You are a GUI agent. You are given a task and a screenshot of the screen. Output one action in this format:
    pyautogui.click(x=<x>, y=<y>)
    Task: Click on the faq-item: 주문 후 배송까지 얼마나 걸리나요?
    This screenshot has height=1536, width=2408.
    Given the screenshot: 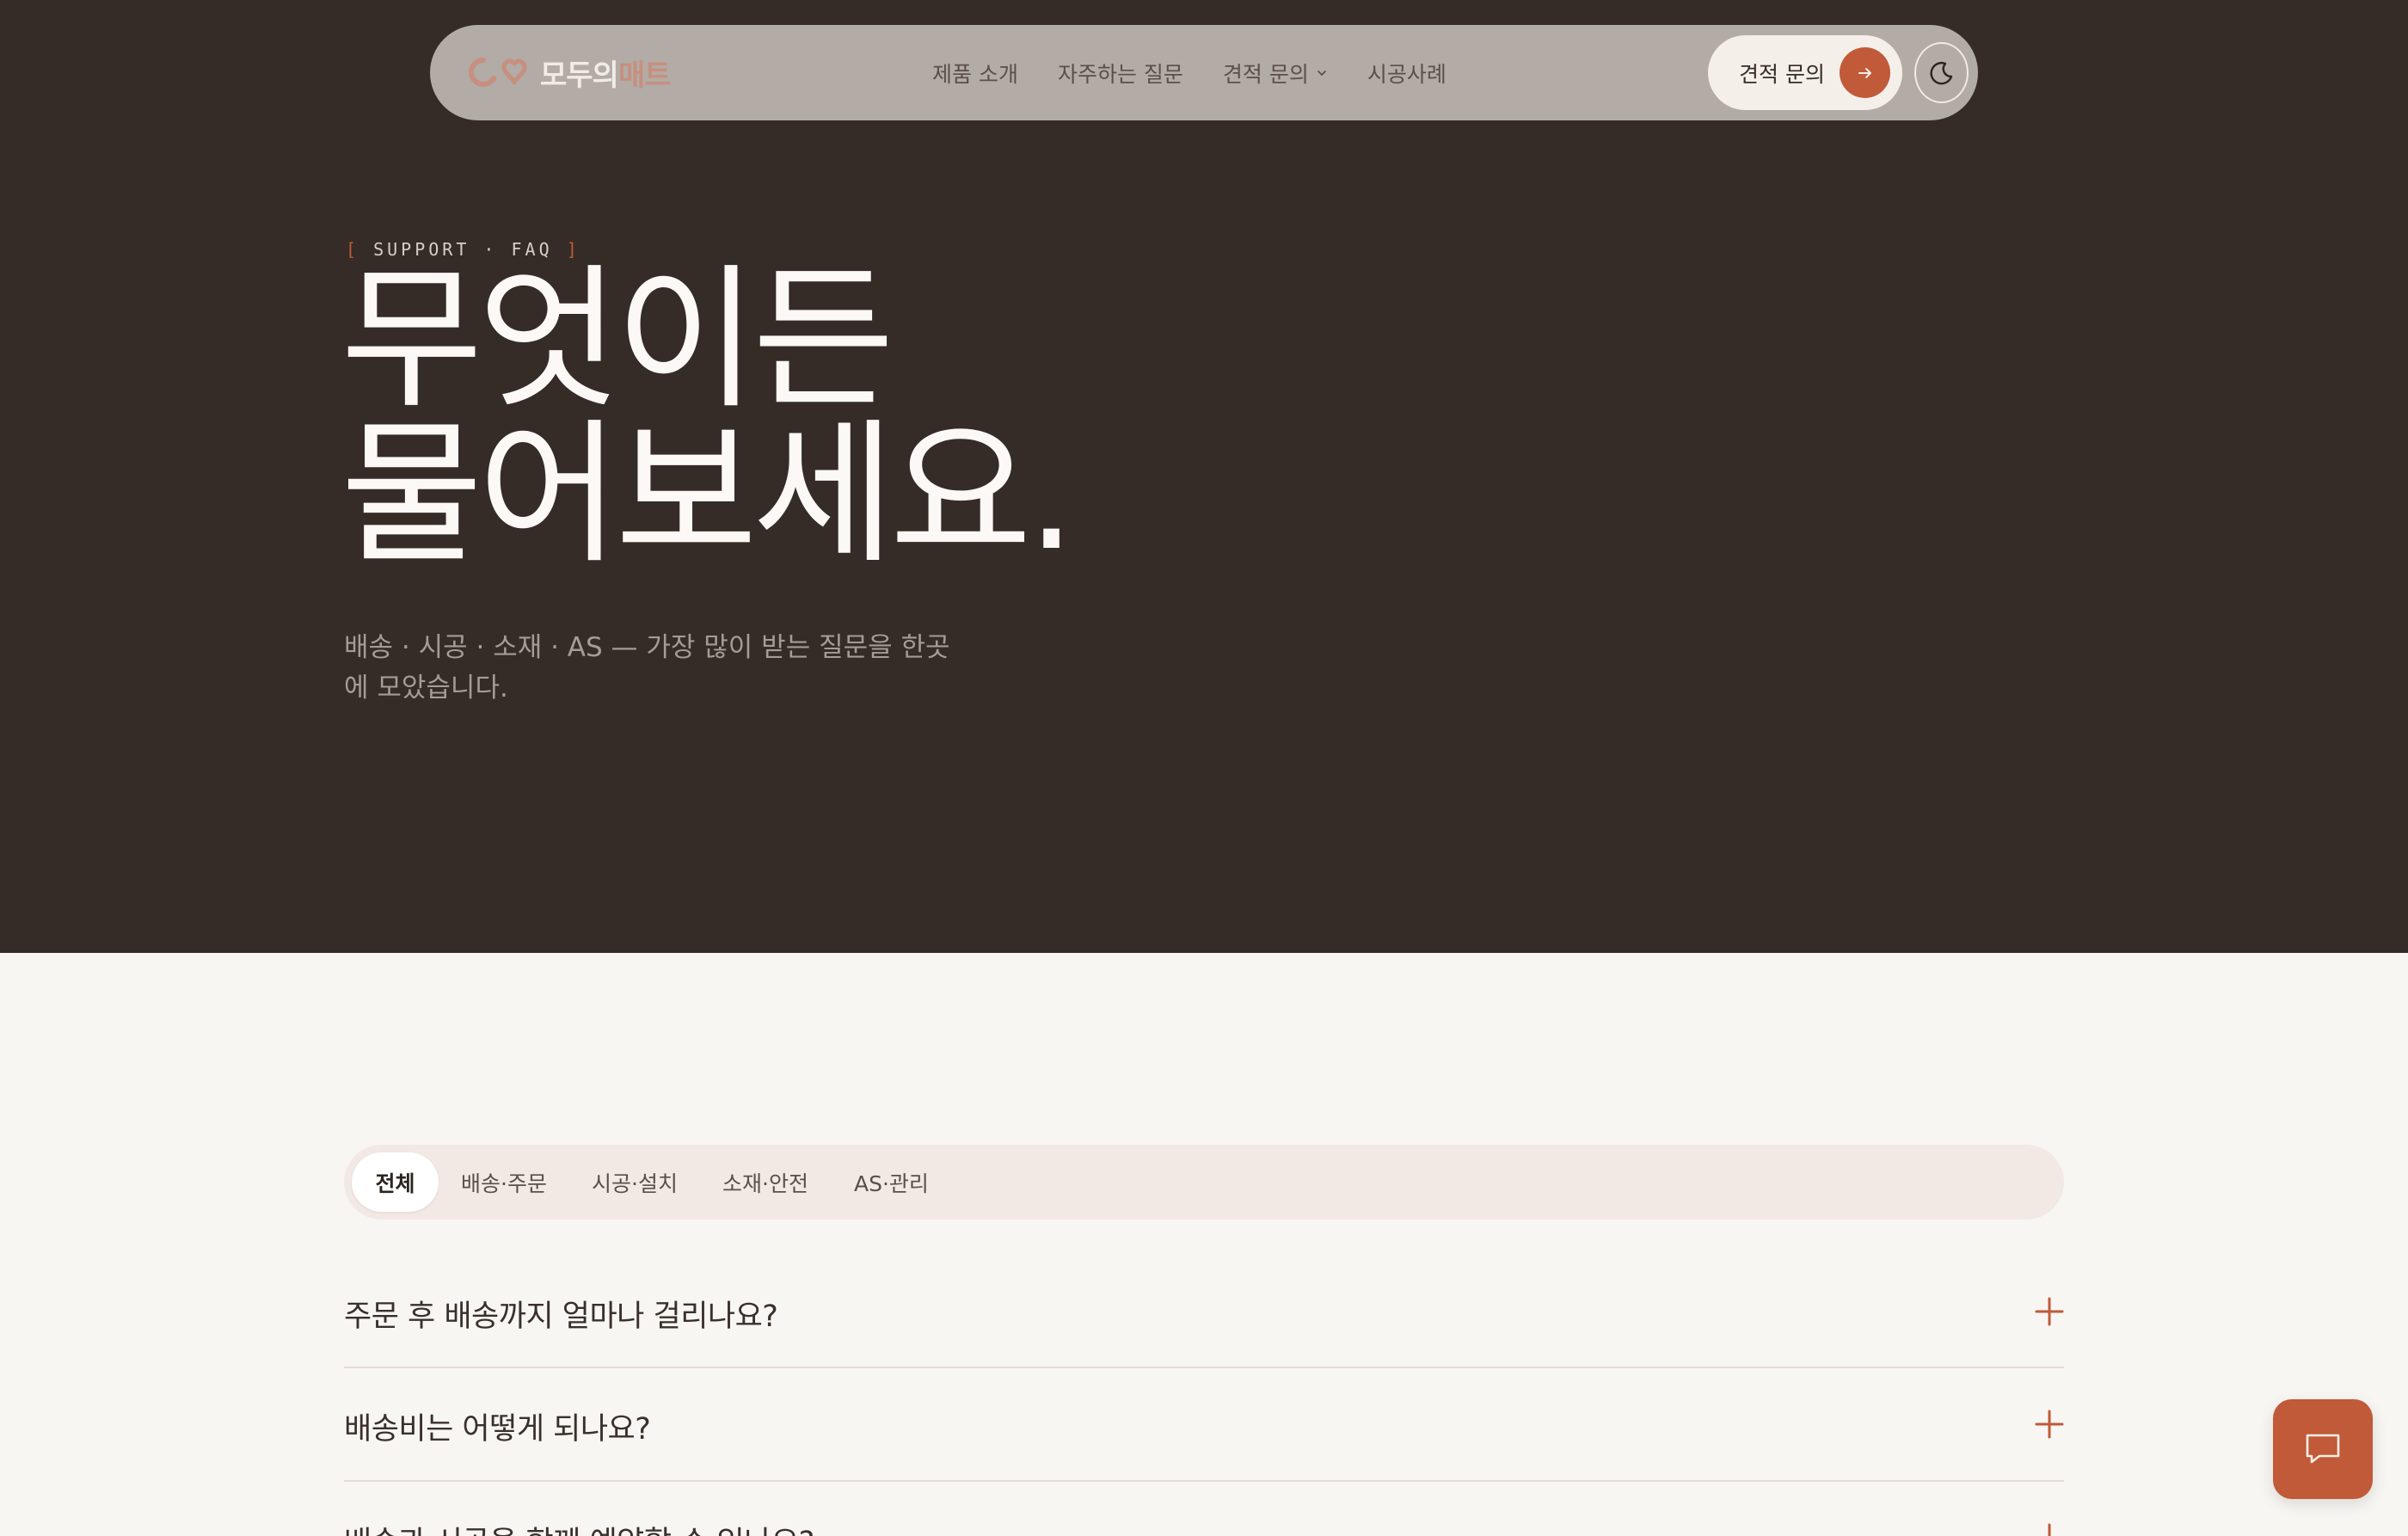 What is the action you would take?
    pyautogui.click(x=1204, y=1312)
    